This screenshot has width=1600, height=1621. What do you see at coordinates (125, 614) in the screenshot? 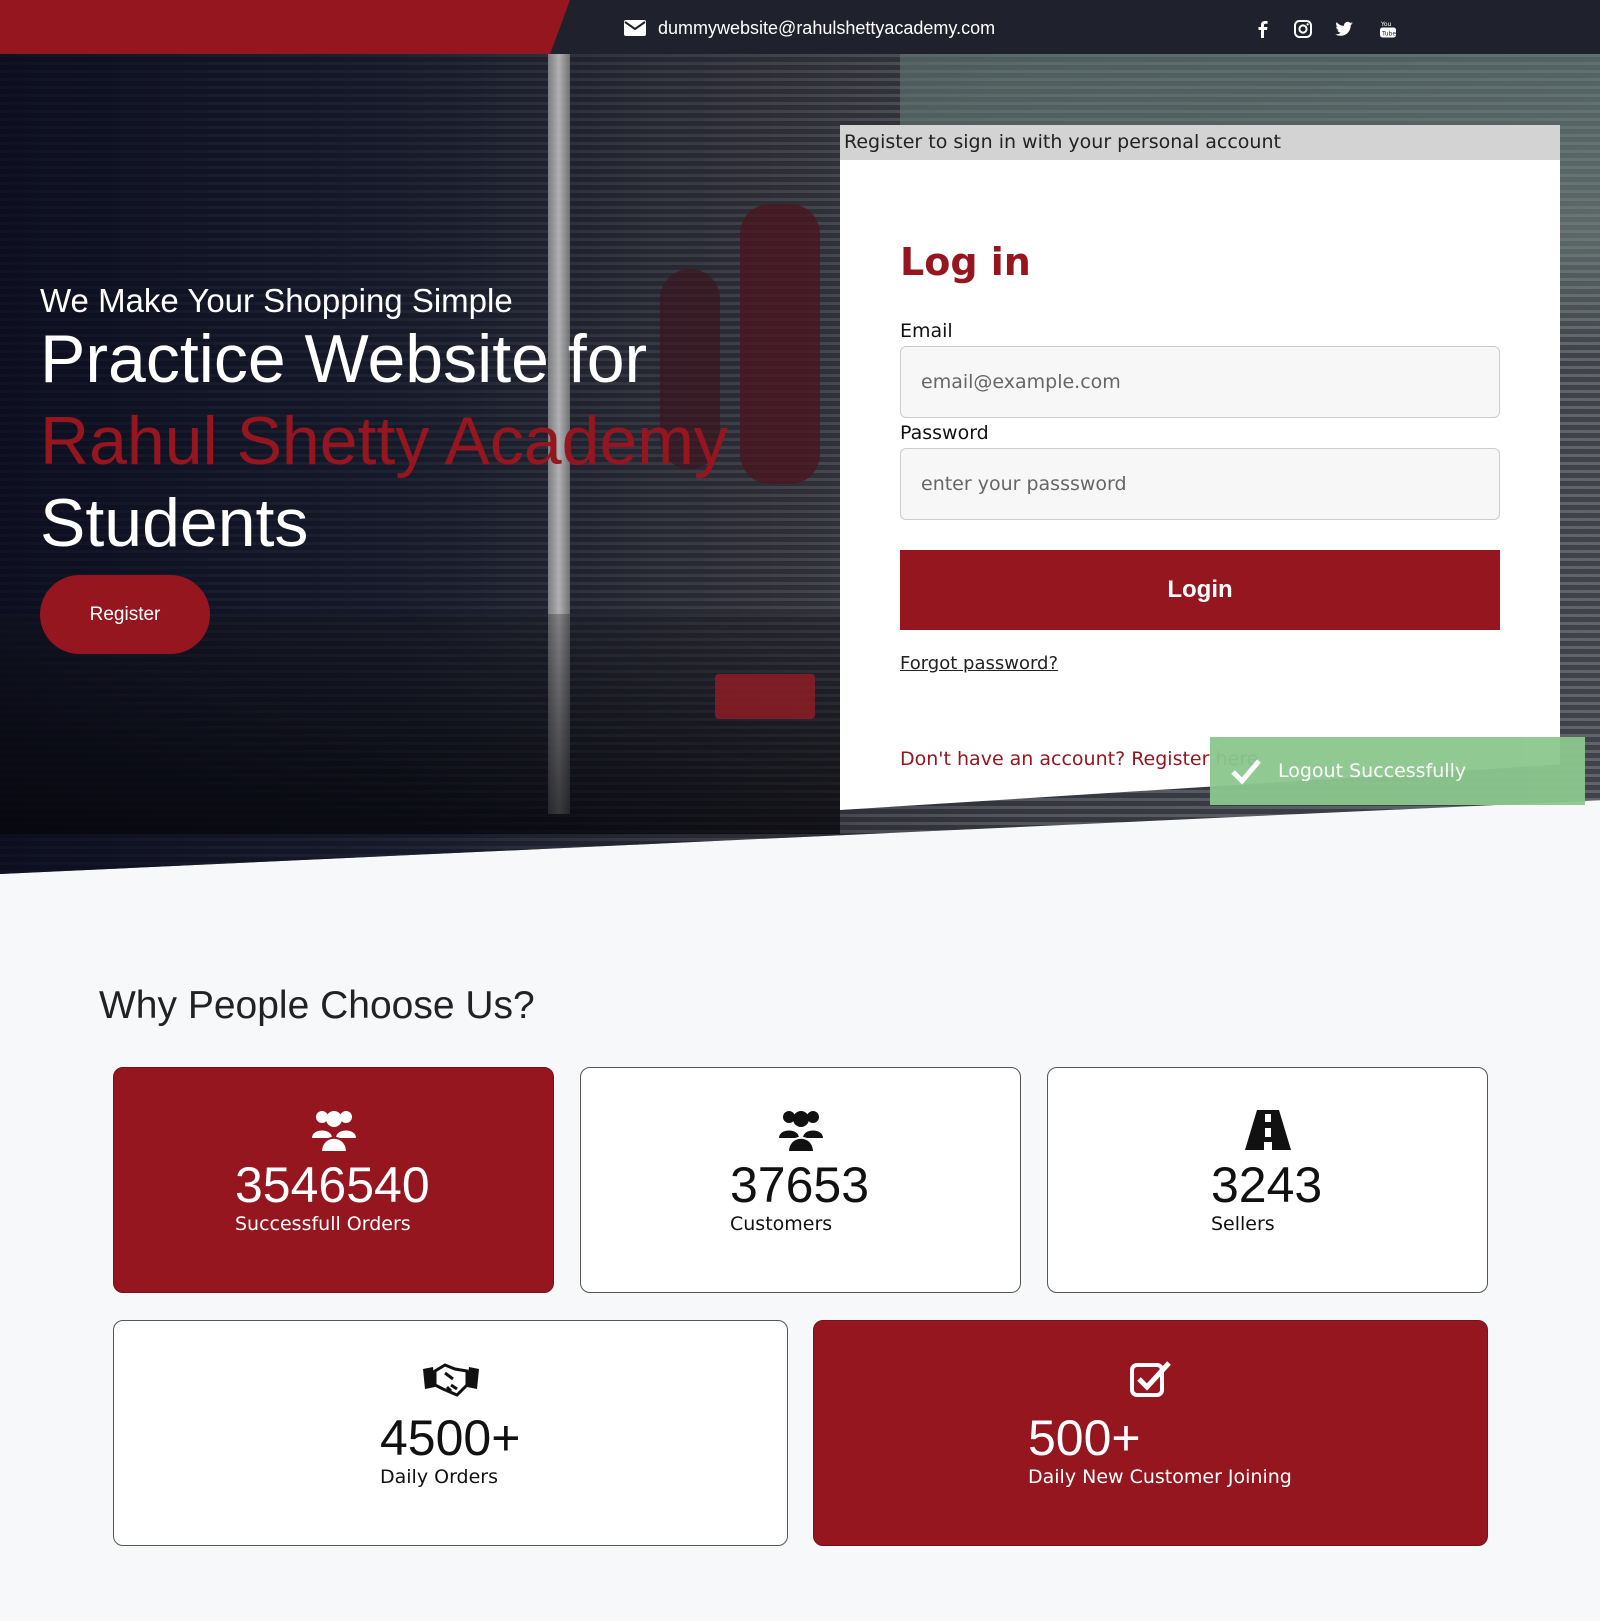
I see `hero-register-button: Register` at bounding box center [125, 614].